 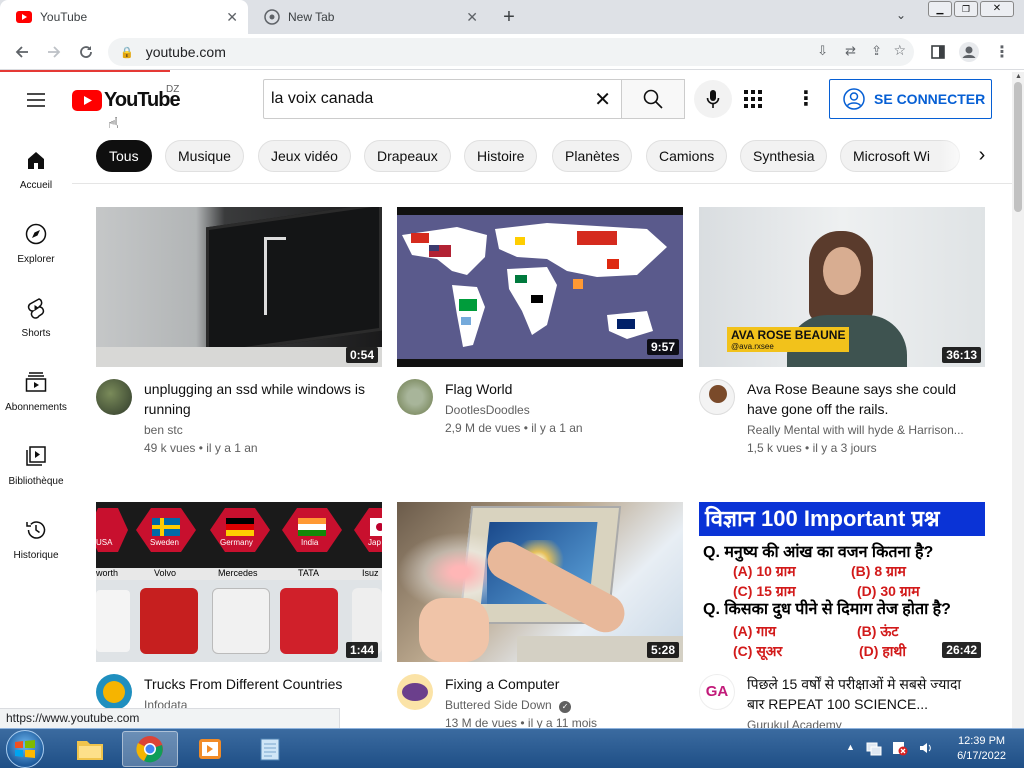 What do you see at coordinates (874, 748) in the screenshot?
I see `network-icon` at bounding box center [874, 748].